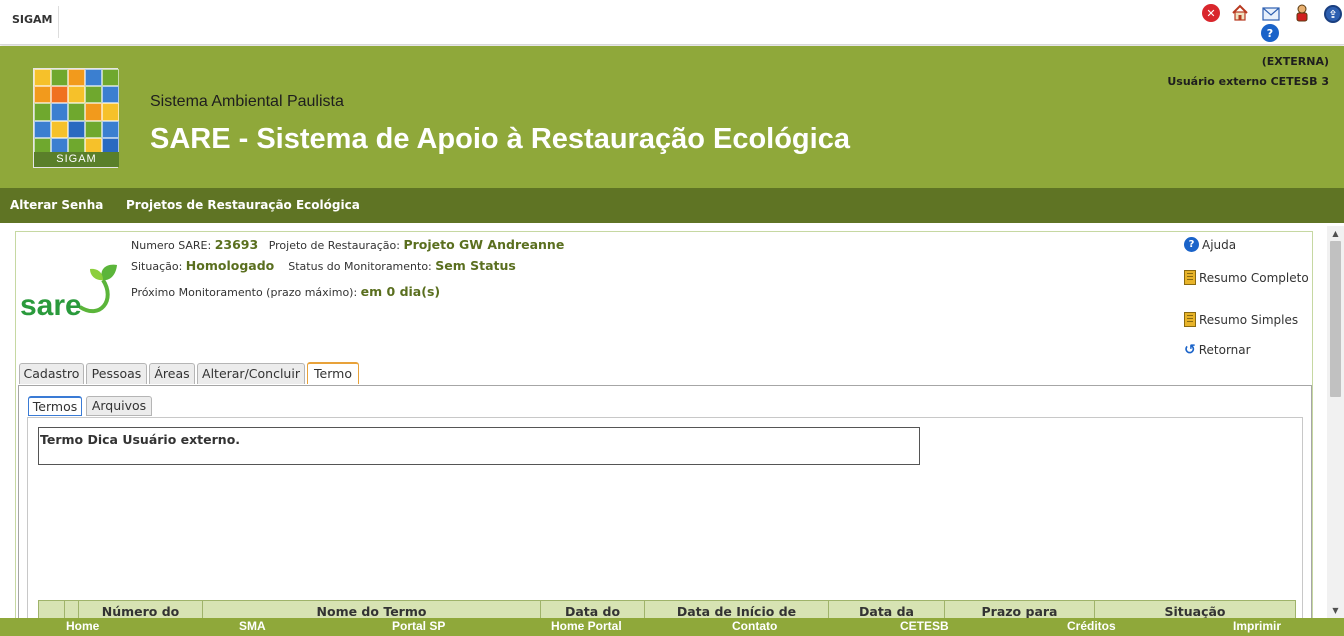 The width and height of the screenshot is (1344, 636). I want to click on ajuda-link: ? Ajuda, so click(1210, 244).